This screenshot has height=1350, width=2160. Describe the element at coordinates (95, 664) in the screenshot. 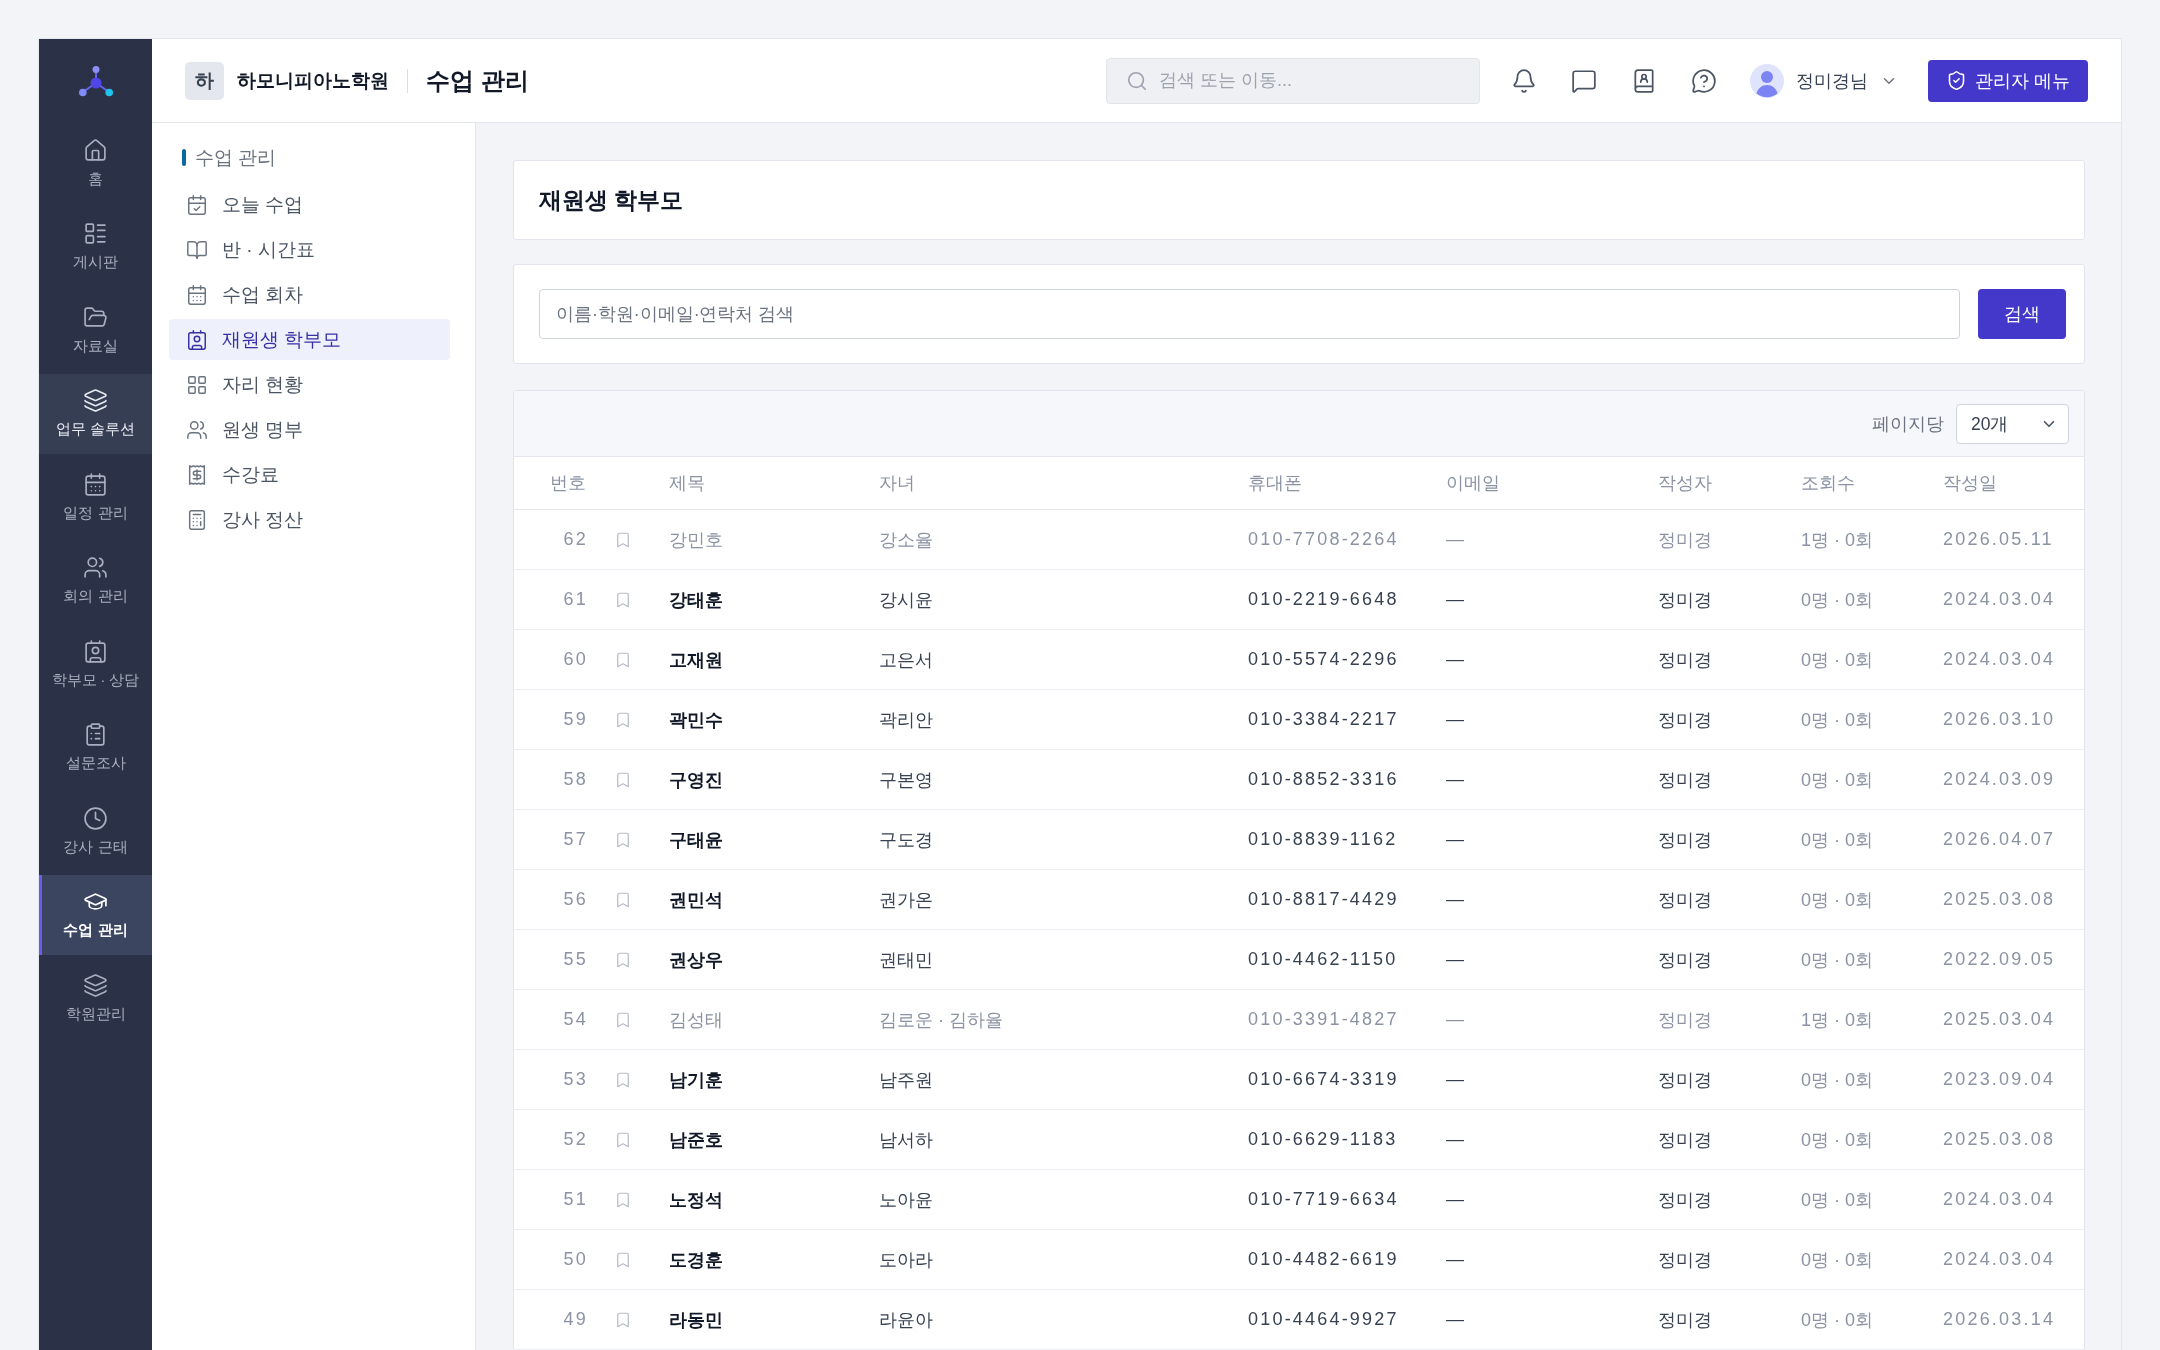

I see `sidebar-item: 학부모 · 상담` at that location.